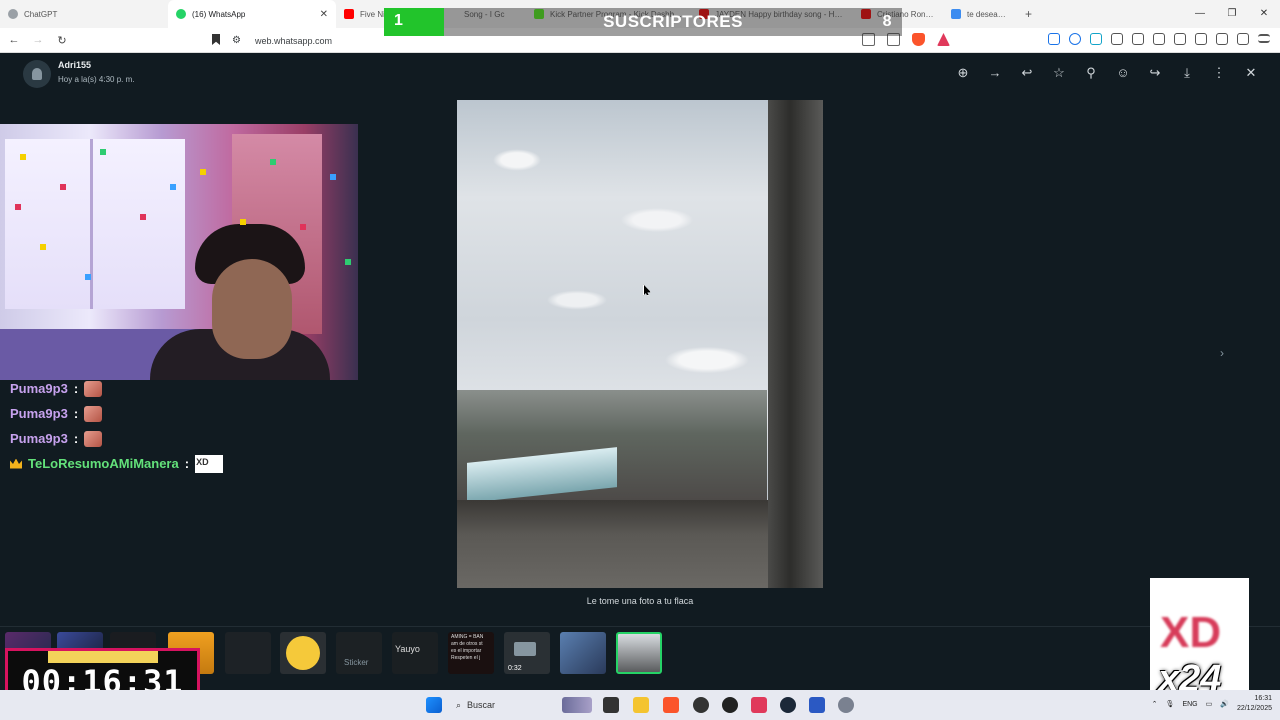  What do you see at coordinates (209, 463) in the screenshot?
I see `xd-emote: XD` at bounding box center [209, 463].